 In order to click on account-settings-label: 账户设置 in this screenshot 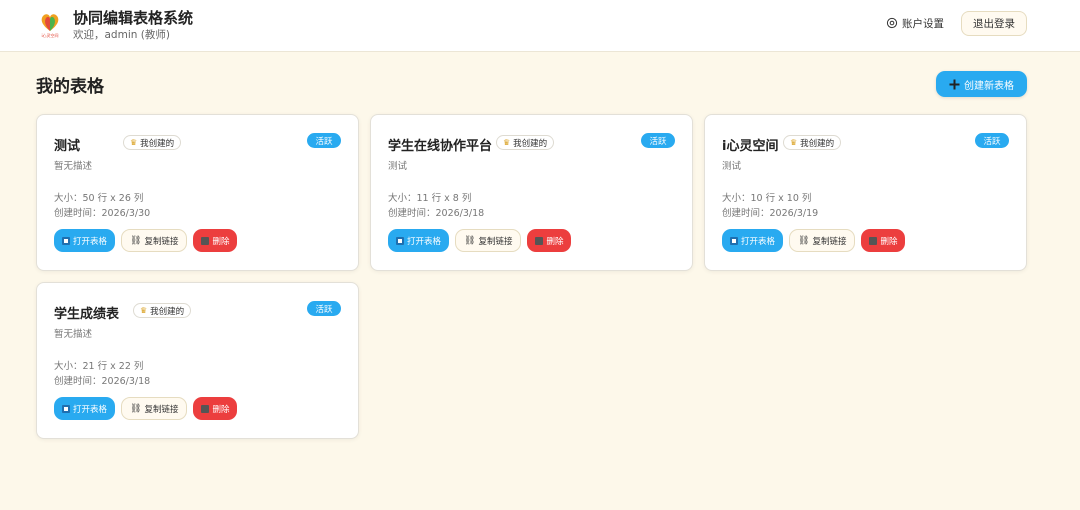, I will do `click(923, 23)`.